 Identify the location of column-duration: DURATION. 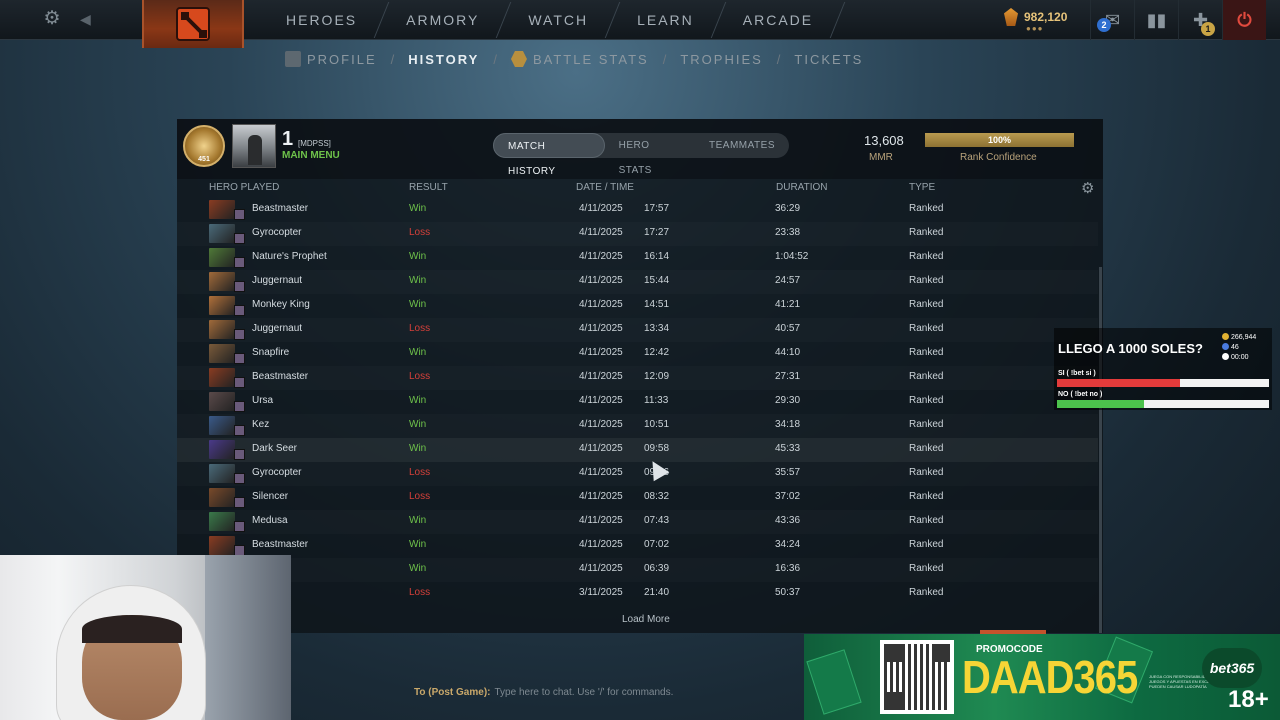
(801, 187).